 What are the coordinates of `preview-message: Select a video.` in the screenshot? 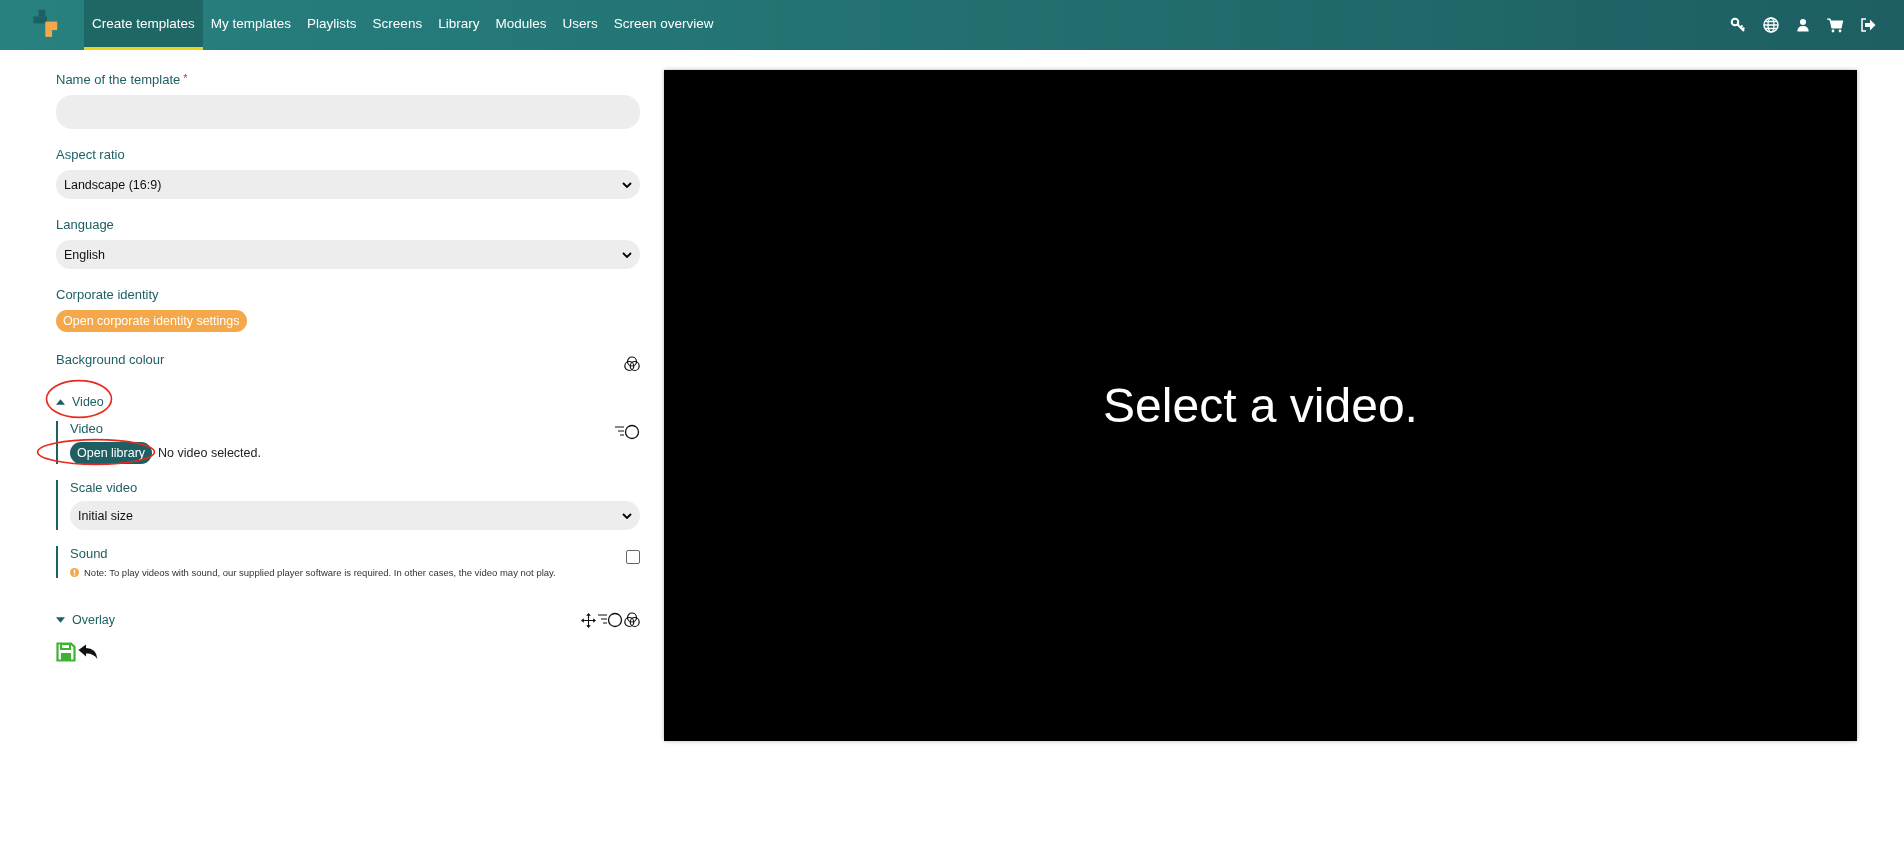 It's located at (1260, 405).